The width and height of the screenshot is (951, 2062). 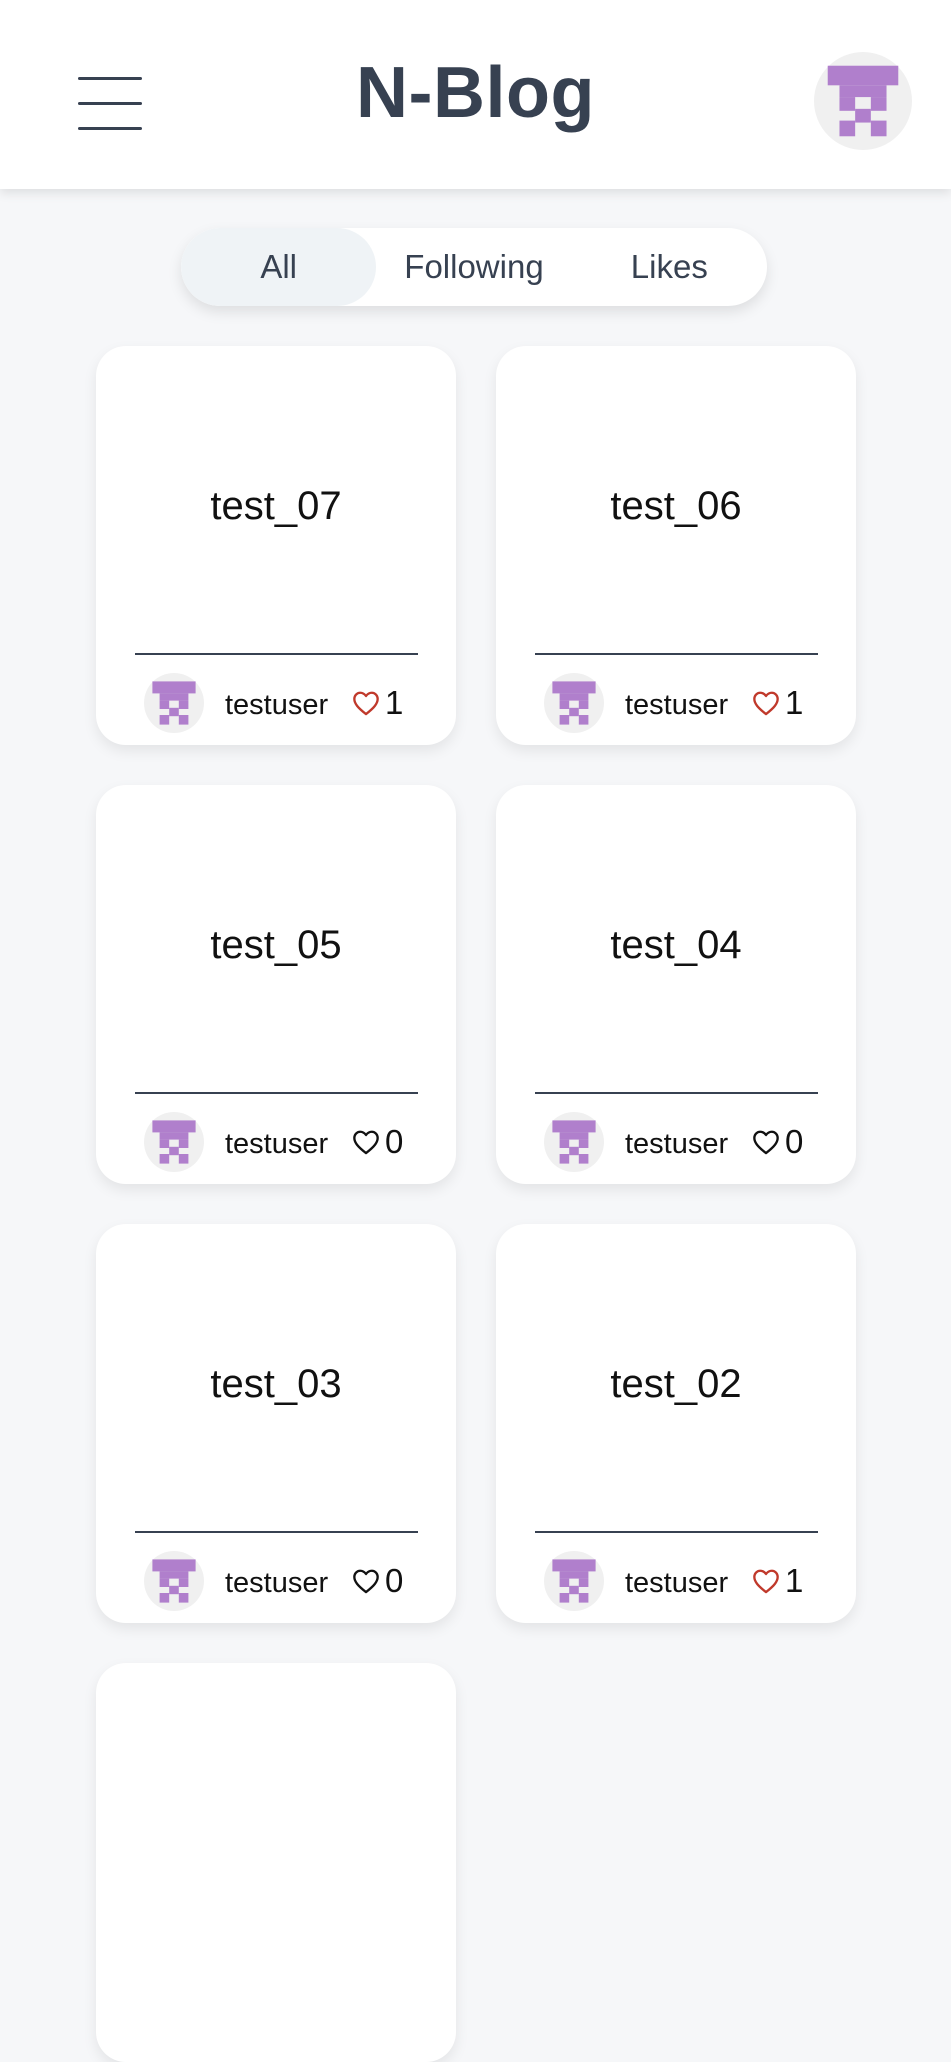 I want to click on post-title: test_06, so click(x=676, y=505).